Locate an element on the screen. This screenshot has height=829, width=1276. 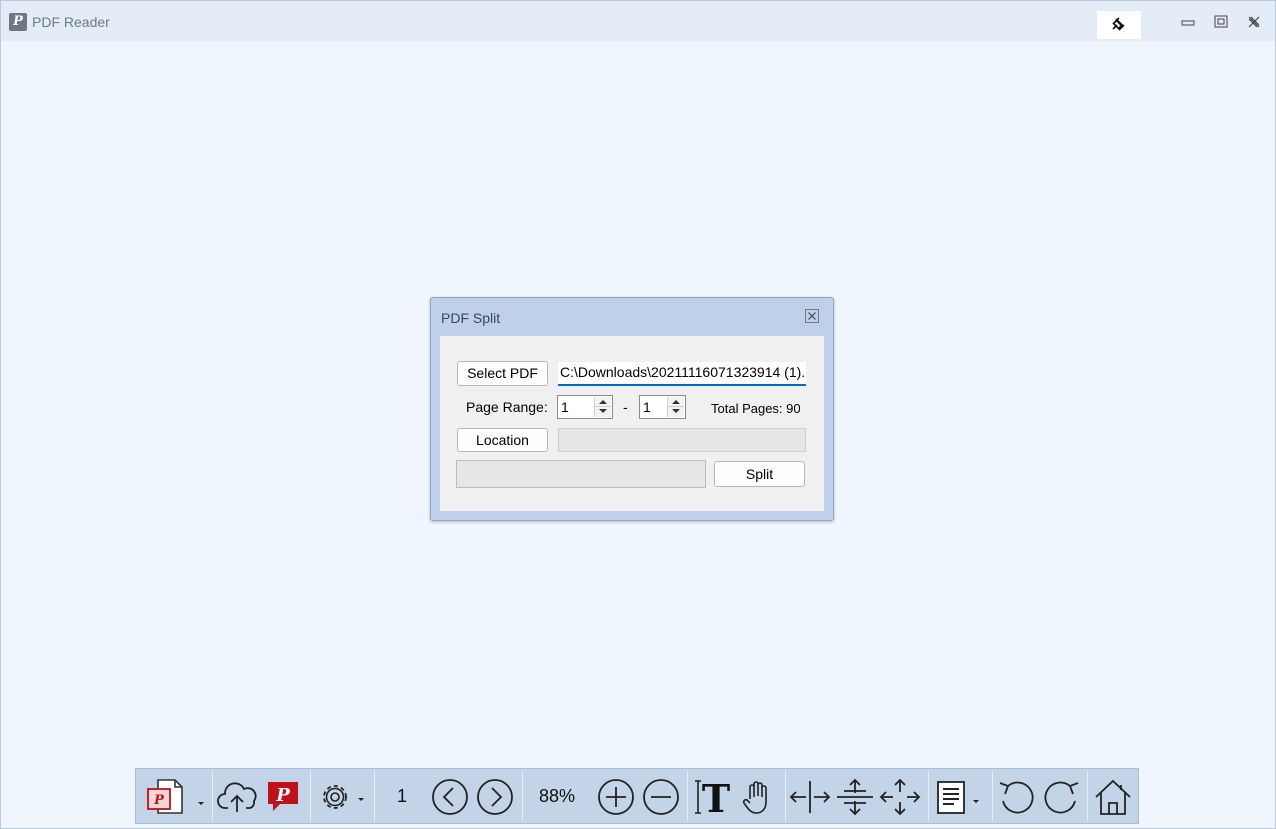
range-from-stepper: 1 is located at coordinates (585, 407).